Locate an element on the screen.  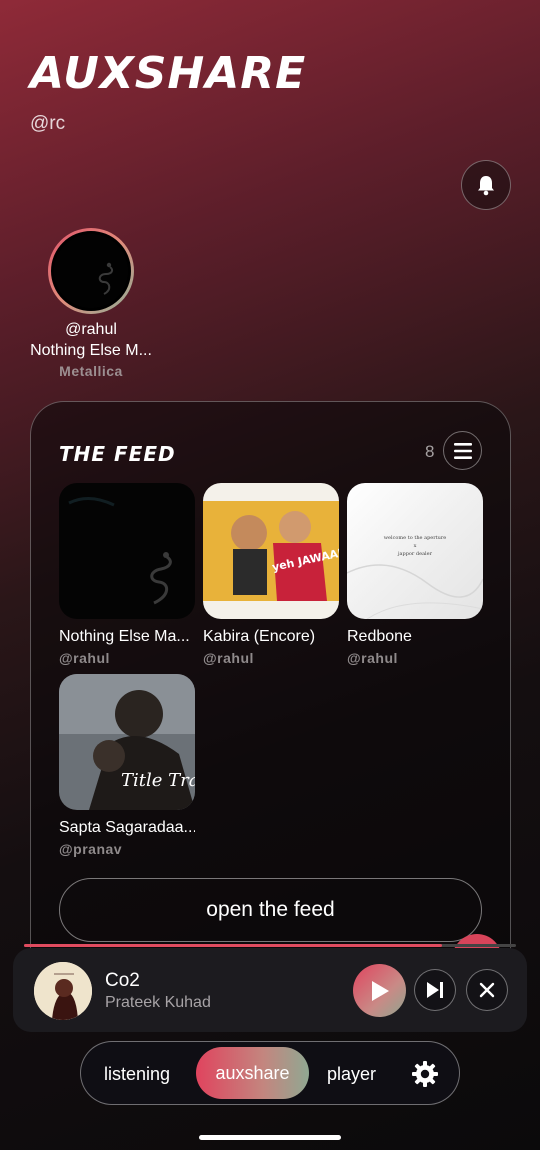
play-button is located at coordinates (379, 990).